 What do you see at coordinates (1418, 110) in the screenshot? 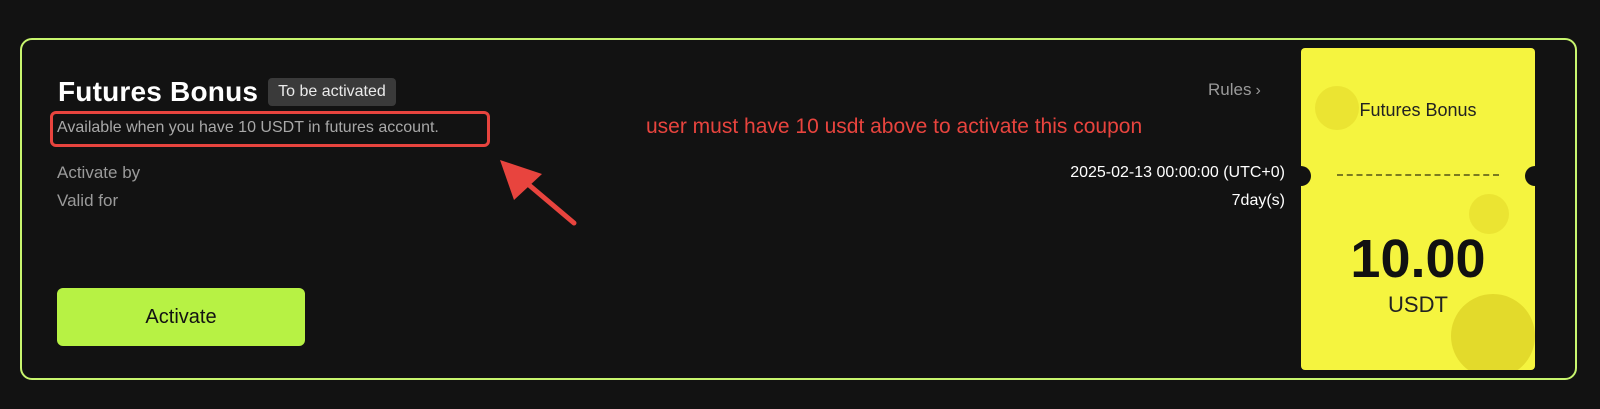
I see `coupon-title: Futures Bonus` at bounding box center [1418, 110].